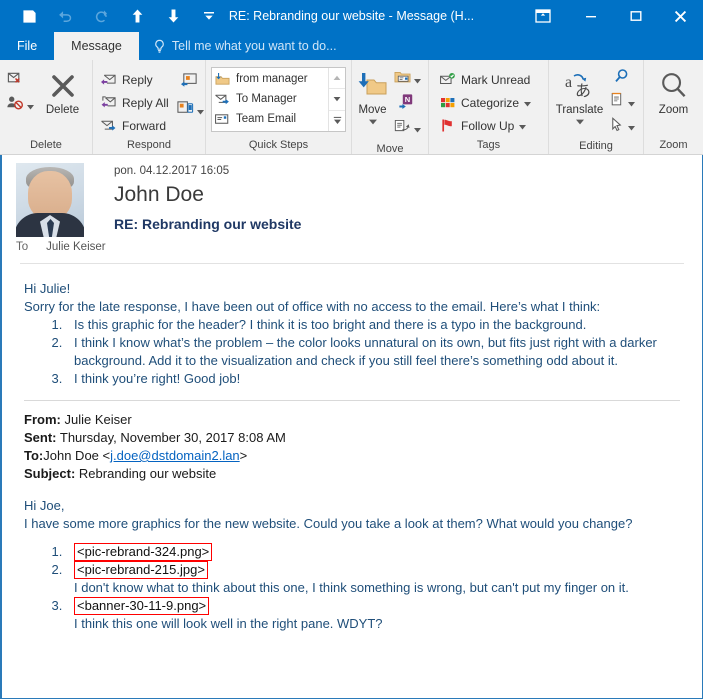 The width and height of the screenshot is (703, 699). What do you see at coordinates (583, 91) in the screenshot?
I see `svg-text: あ` at bounding box center [583, 91].